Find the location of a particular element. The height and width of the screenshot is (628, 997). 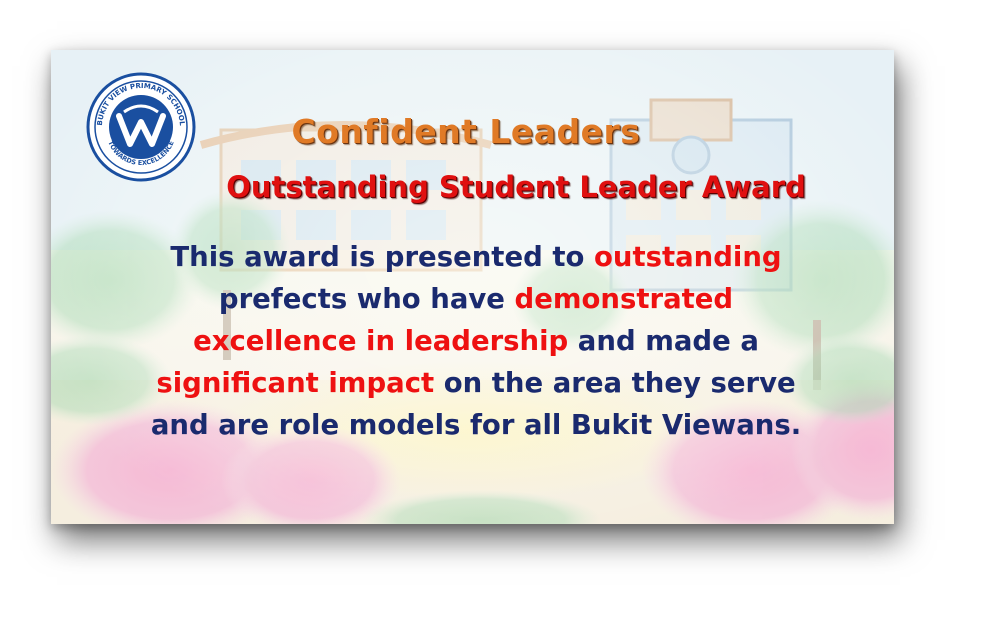

description-line-1: This award is presented to outstanding is located at coordinates (476, 257).